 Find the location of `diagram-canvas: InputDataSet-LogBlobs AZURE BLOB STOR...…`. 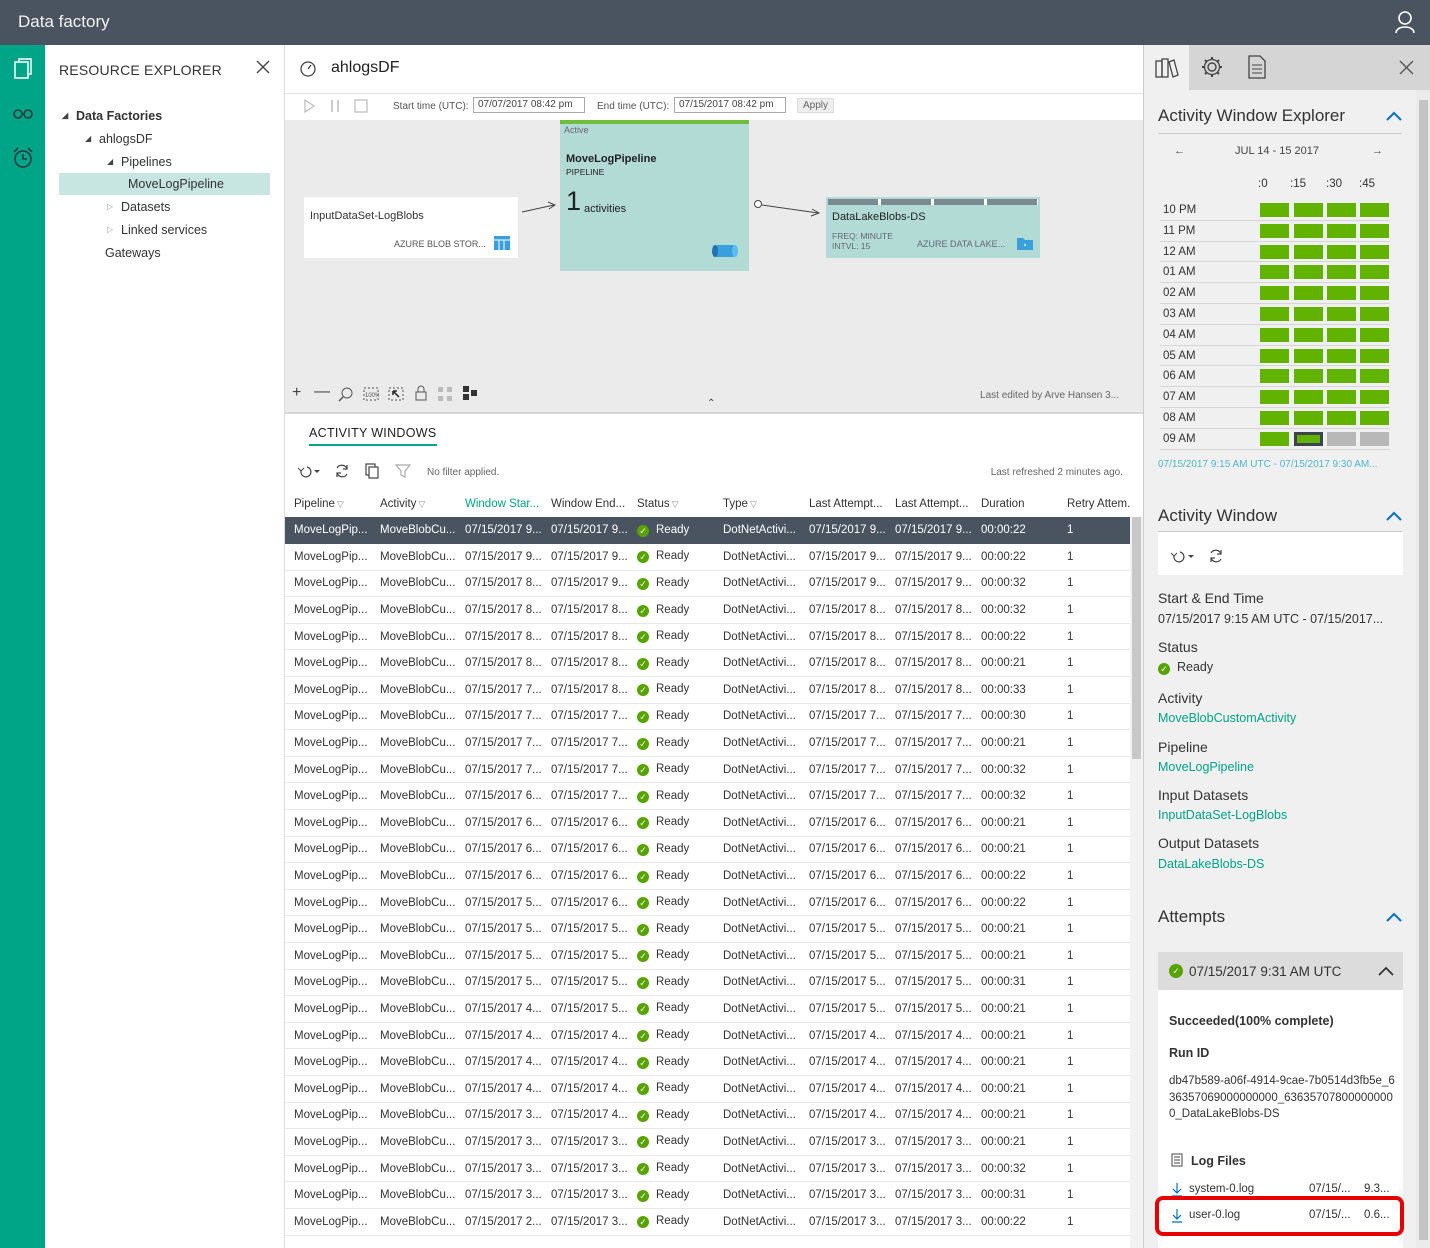

diagram-canvas: InputDataSet-LogBlobs AZURE BLOB STOR...… is located at coordinates (714, 266).